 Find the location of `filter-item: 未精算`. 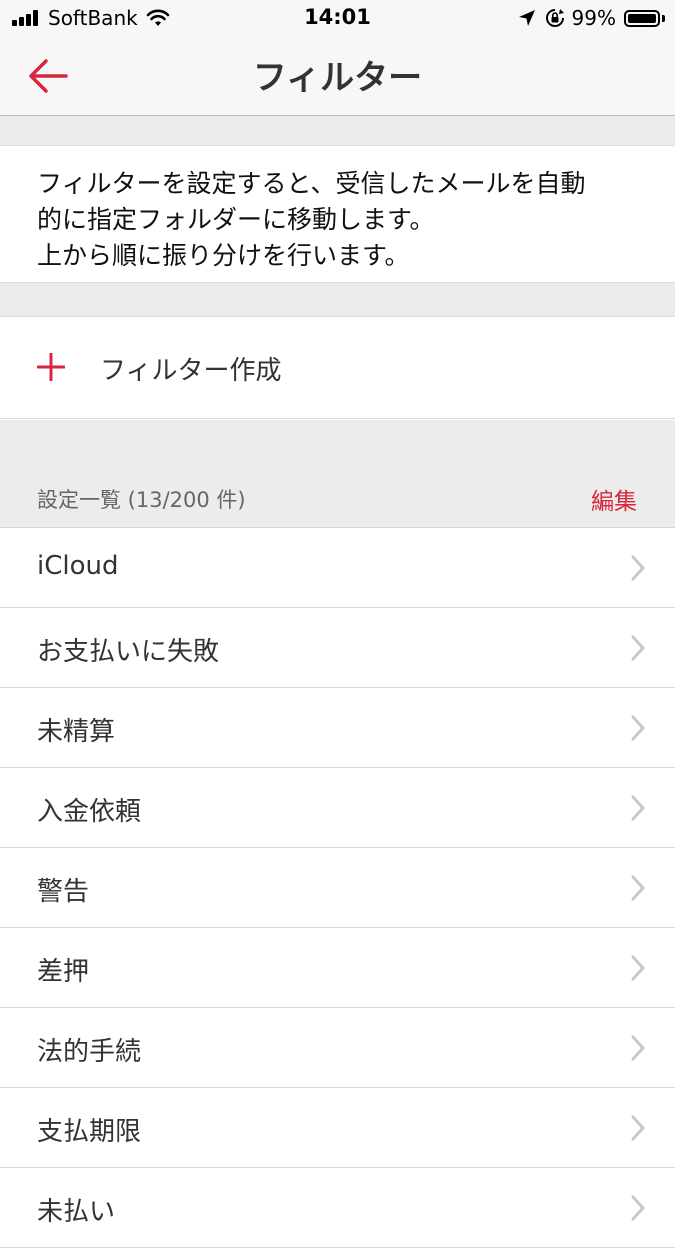

filter-item: 未精算 is located at coordinates (337, 728).